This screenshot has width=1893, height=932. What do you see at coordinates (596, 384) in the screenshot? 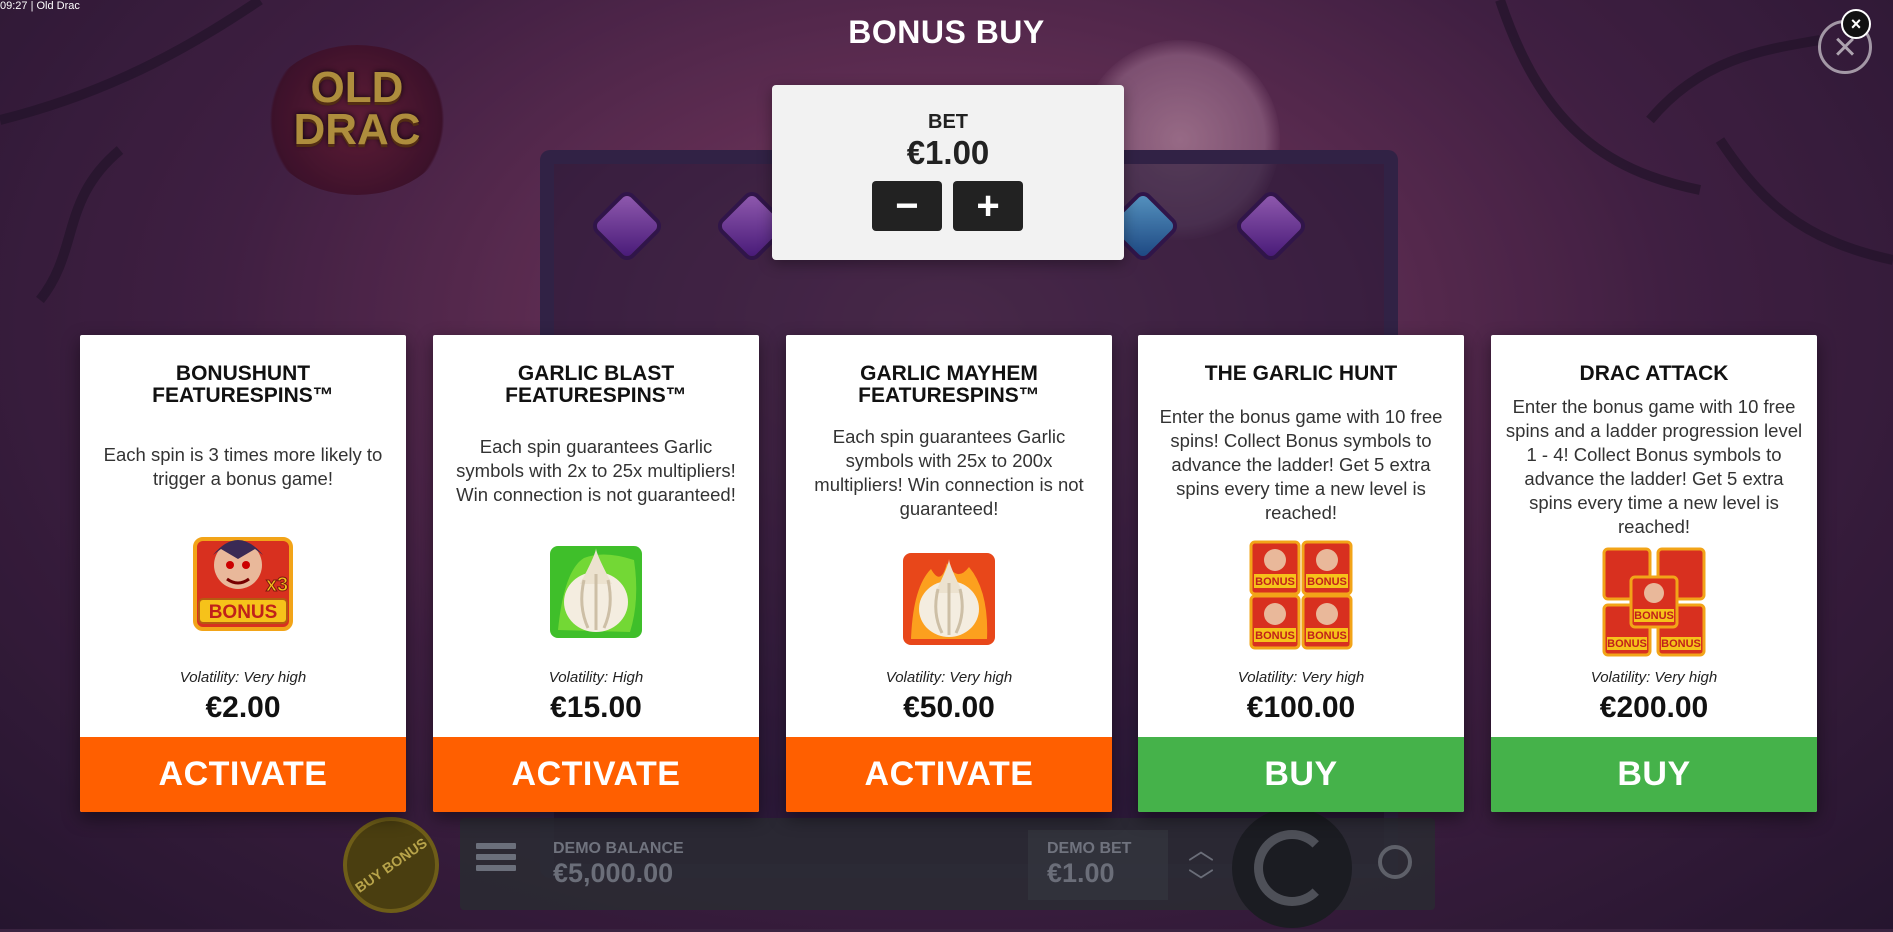
I see `card-title: GARLIC BLAST FEATURESPINS™` at bounding box center [596, 384].